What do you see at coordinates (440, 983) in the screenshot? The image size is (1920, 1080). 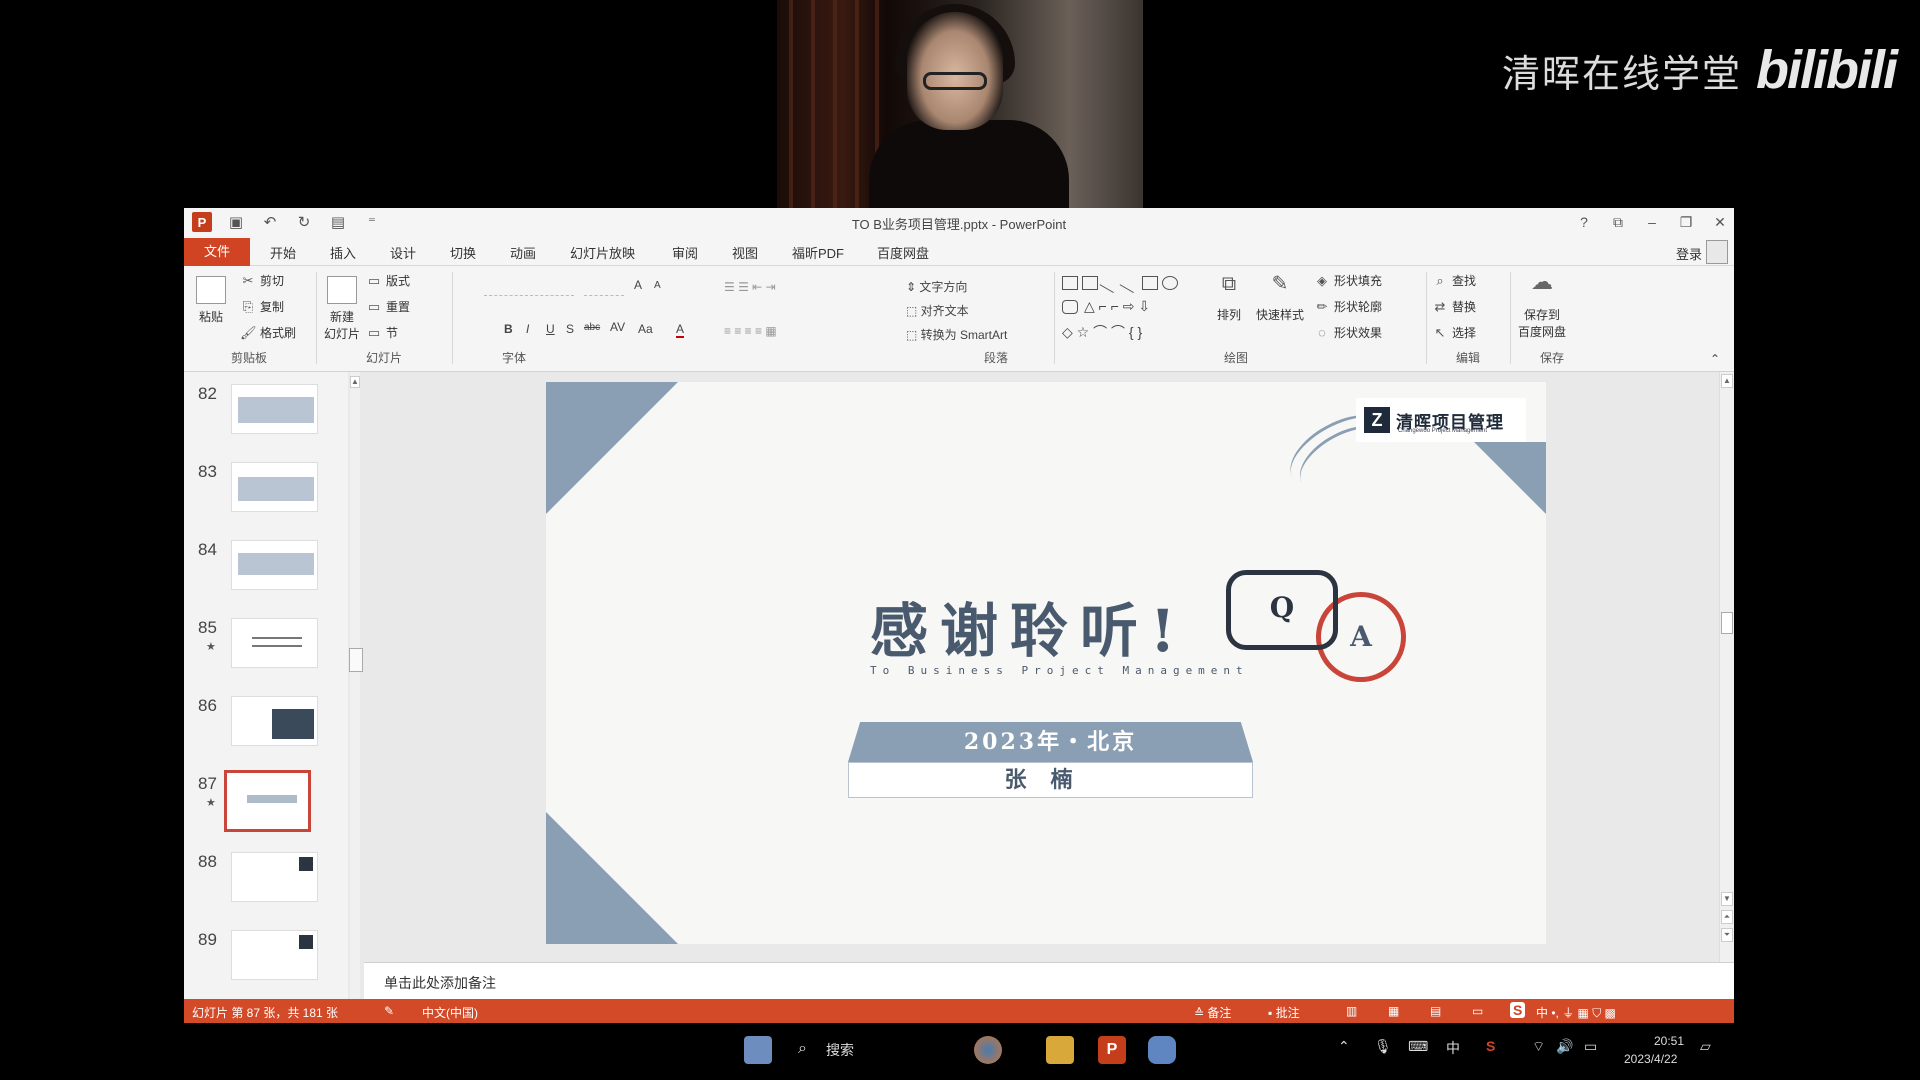 I see `notes-placeholder: 单击此处添加备注` at bounding box center [440, 983].